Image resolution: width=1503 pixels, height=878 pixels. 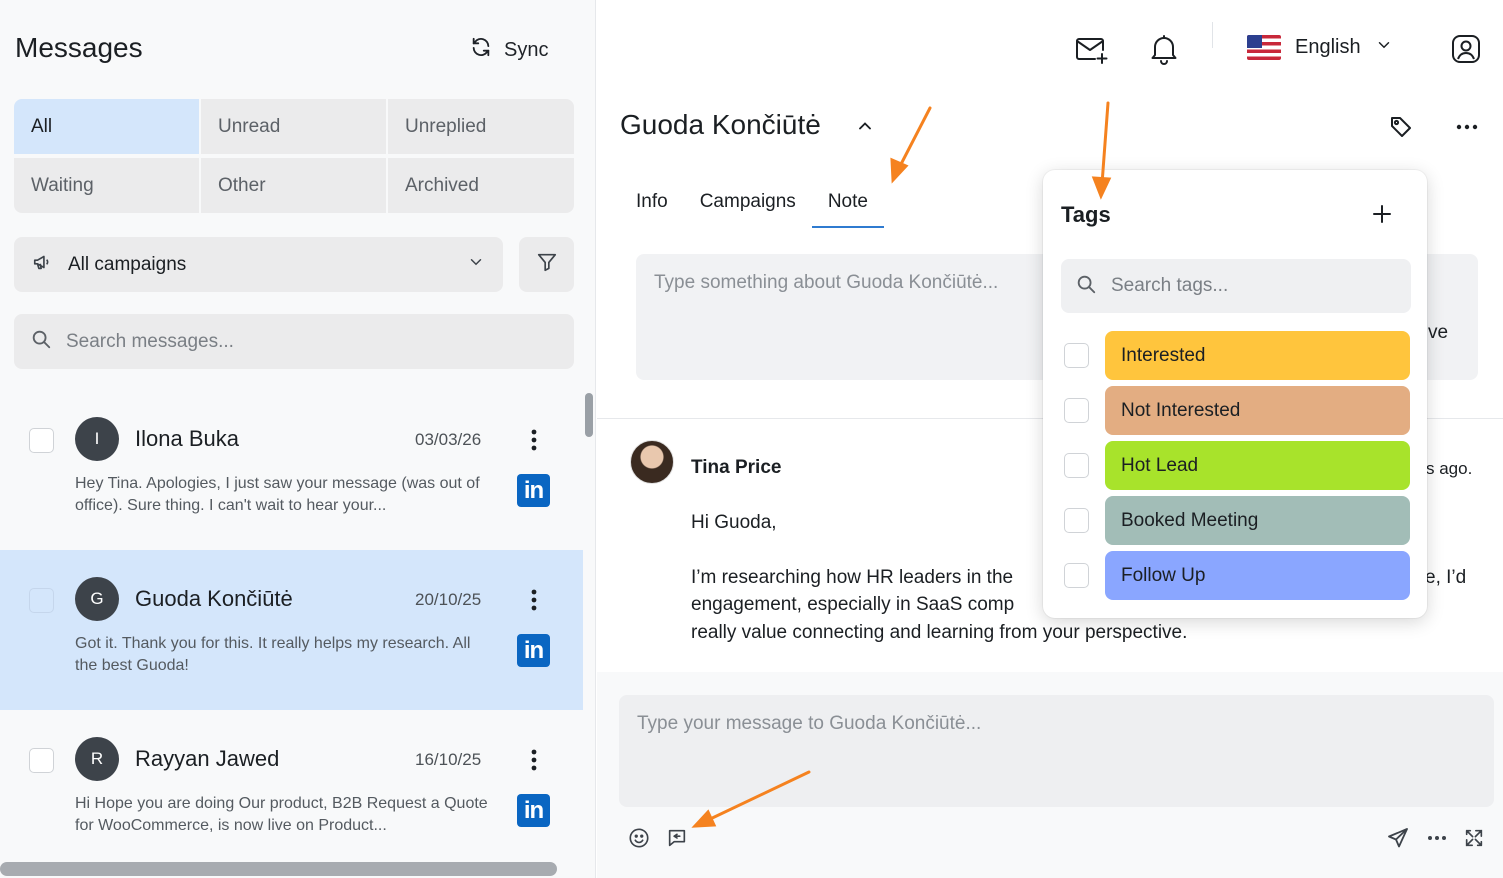 I want to click on message-input, so click(x=1056, y=751).